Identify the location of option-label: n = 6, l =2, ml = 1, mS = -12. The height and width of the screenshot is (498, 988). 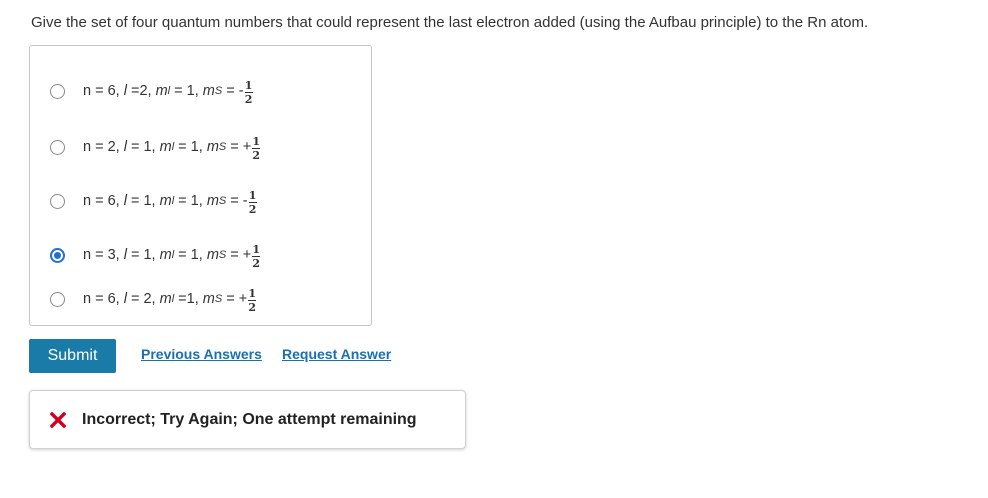
(168, 92).